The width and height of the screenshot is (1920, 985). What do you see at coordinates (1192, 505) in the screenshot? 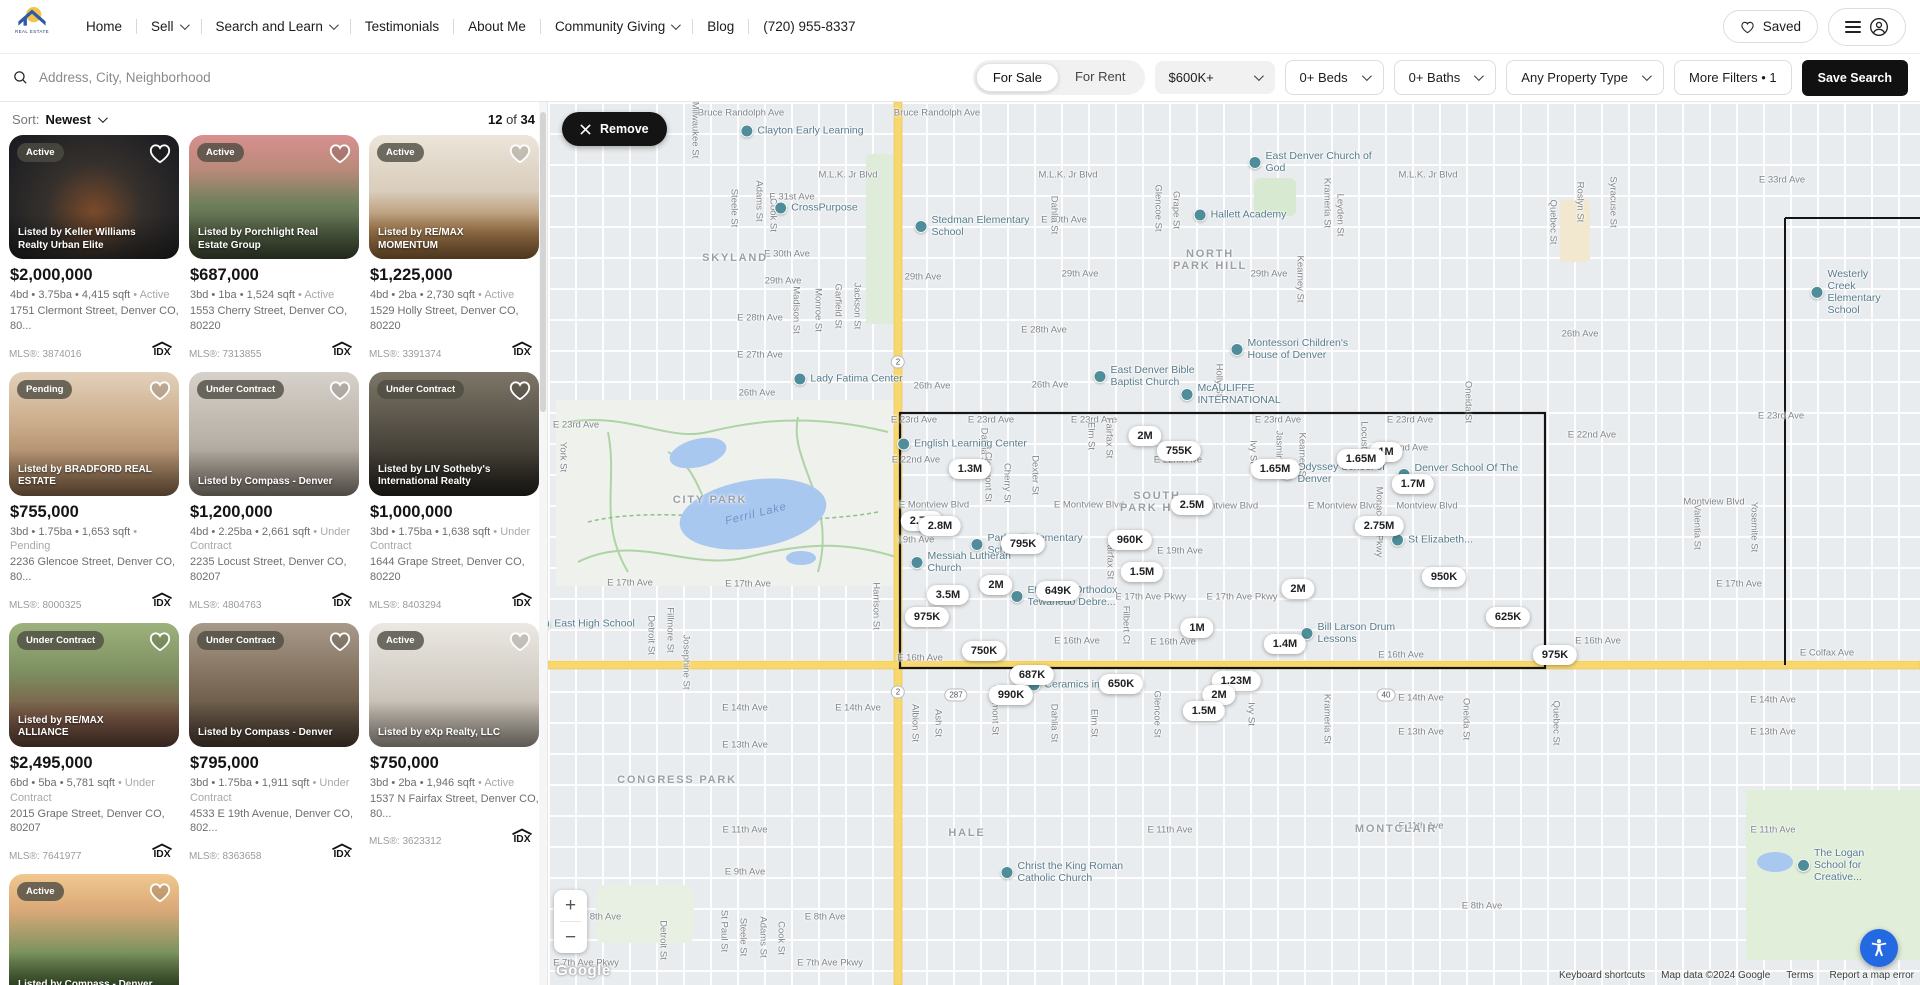
I see `map-price-pin: 2.5M` at bounding box center [1192, 505].